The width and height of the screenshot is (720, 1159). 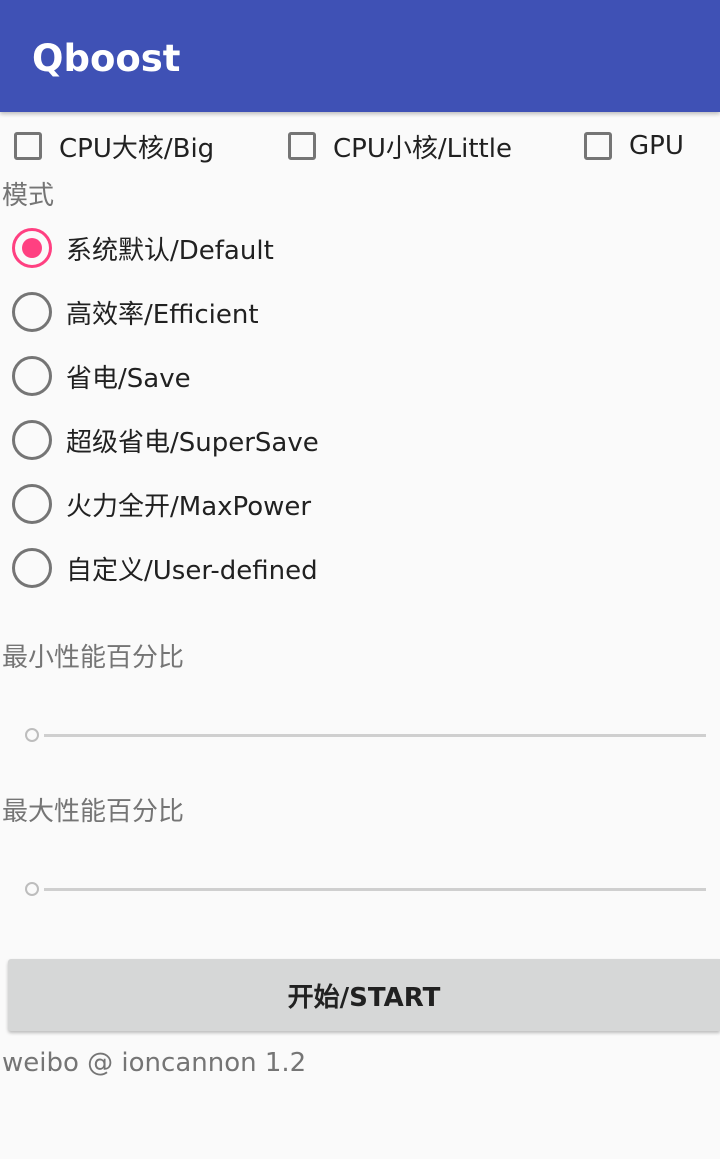 What do you see at coordinates (154, 1063) in the screenshot?
I see `footer-credit: weibo @ ioncannon 1.2` at bounding box center [154, 1063].